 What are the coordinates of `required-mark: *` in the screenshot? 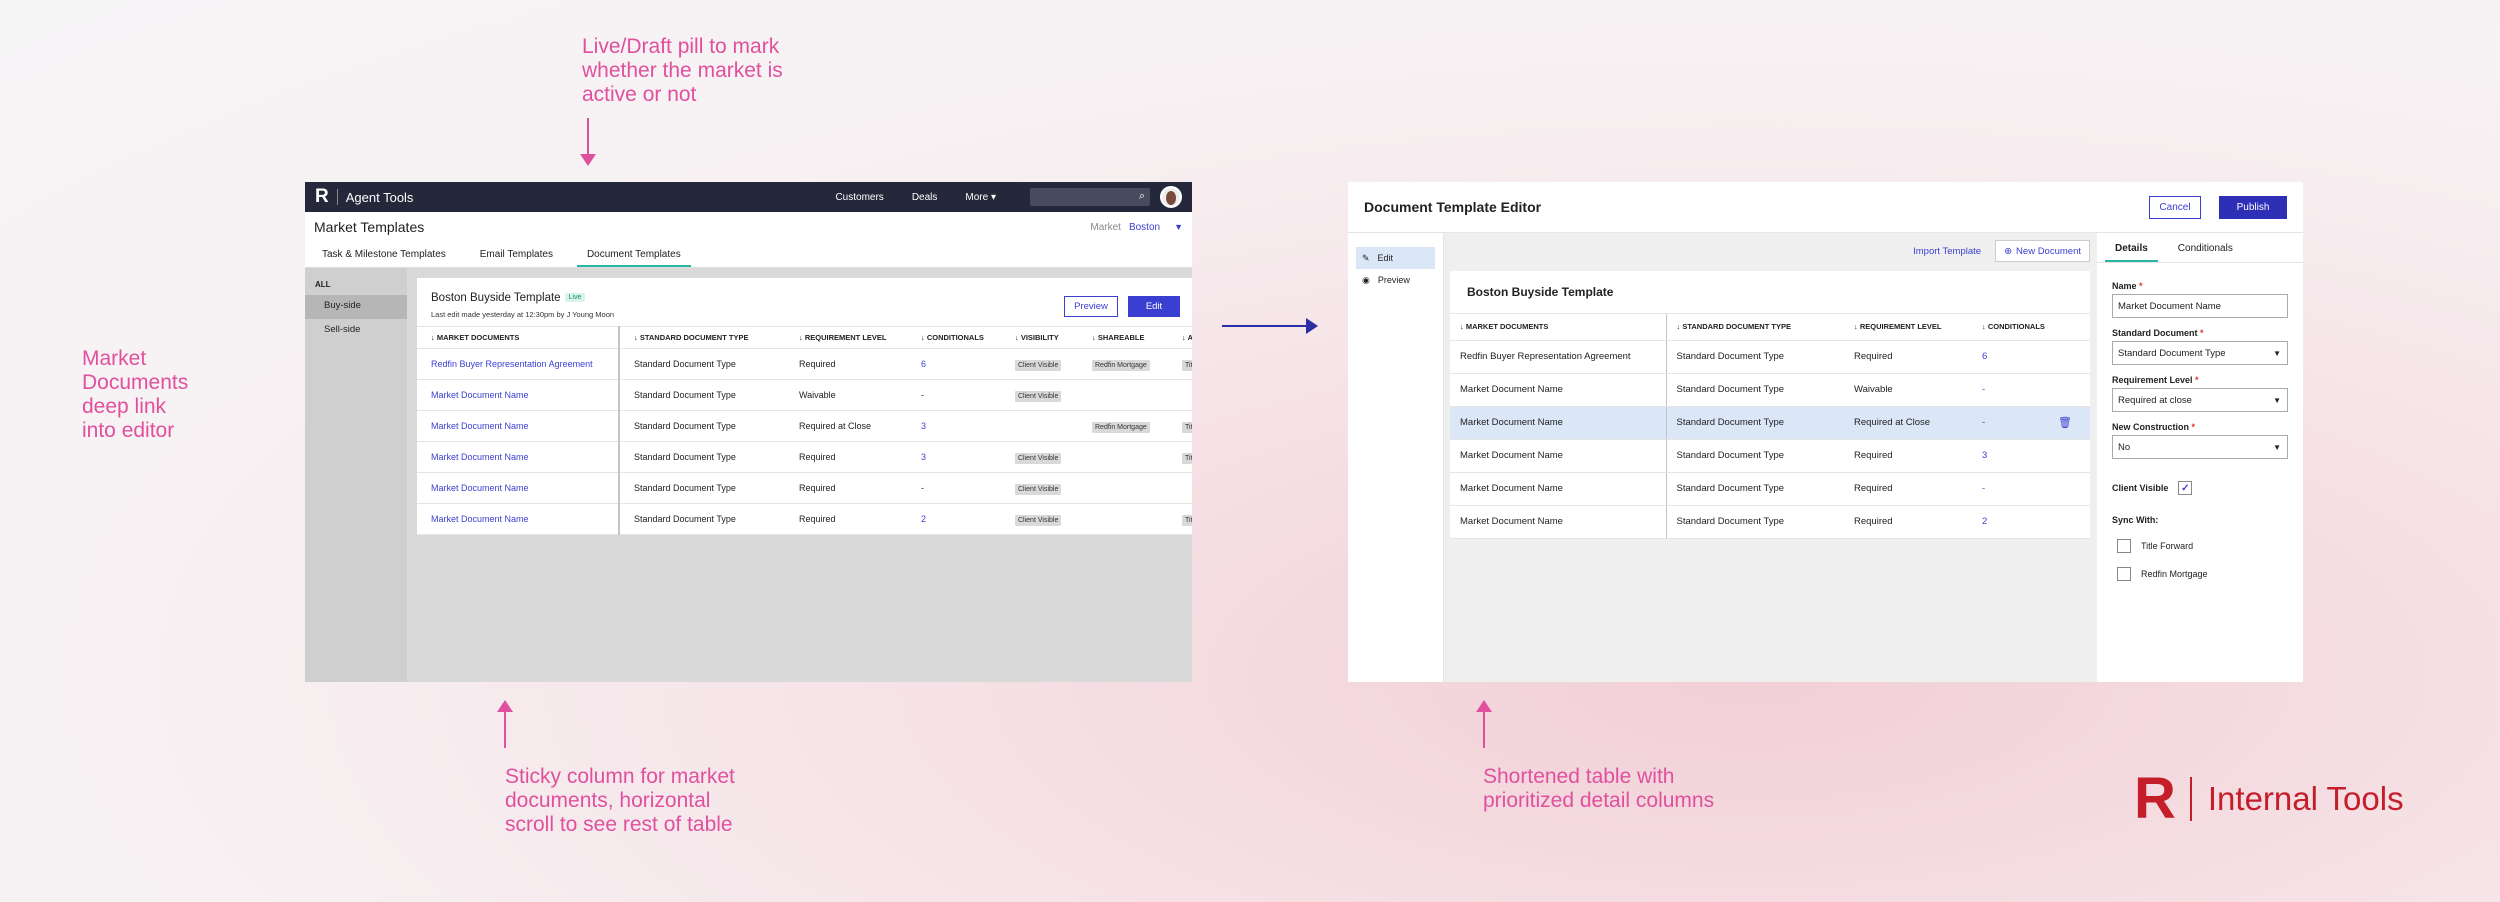 It's located at (2141, 286).